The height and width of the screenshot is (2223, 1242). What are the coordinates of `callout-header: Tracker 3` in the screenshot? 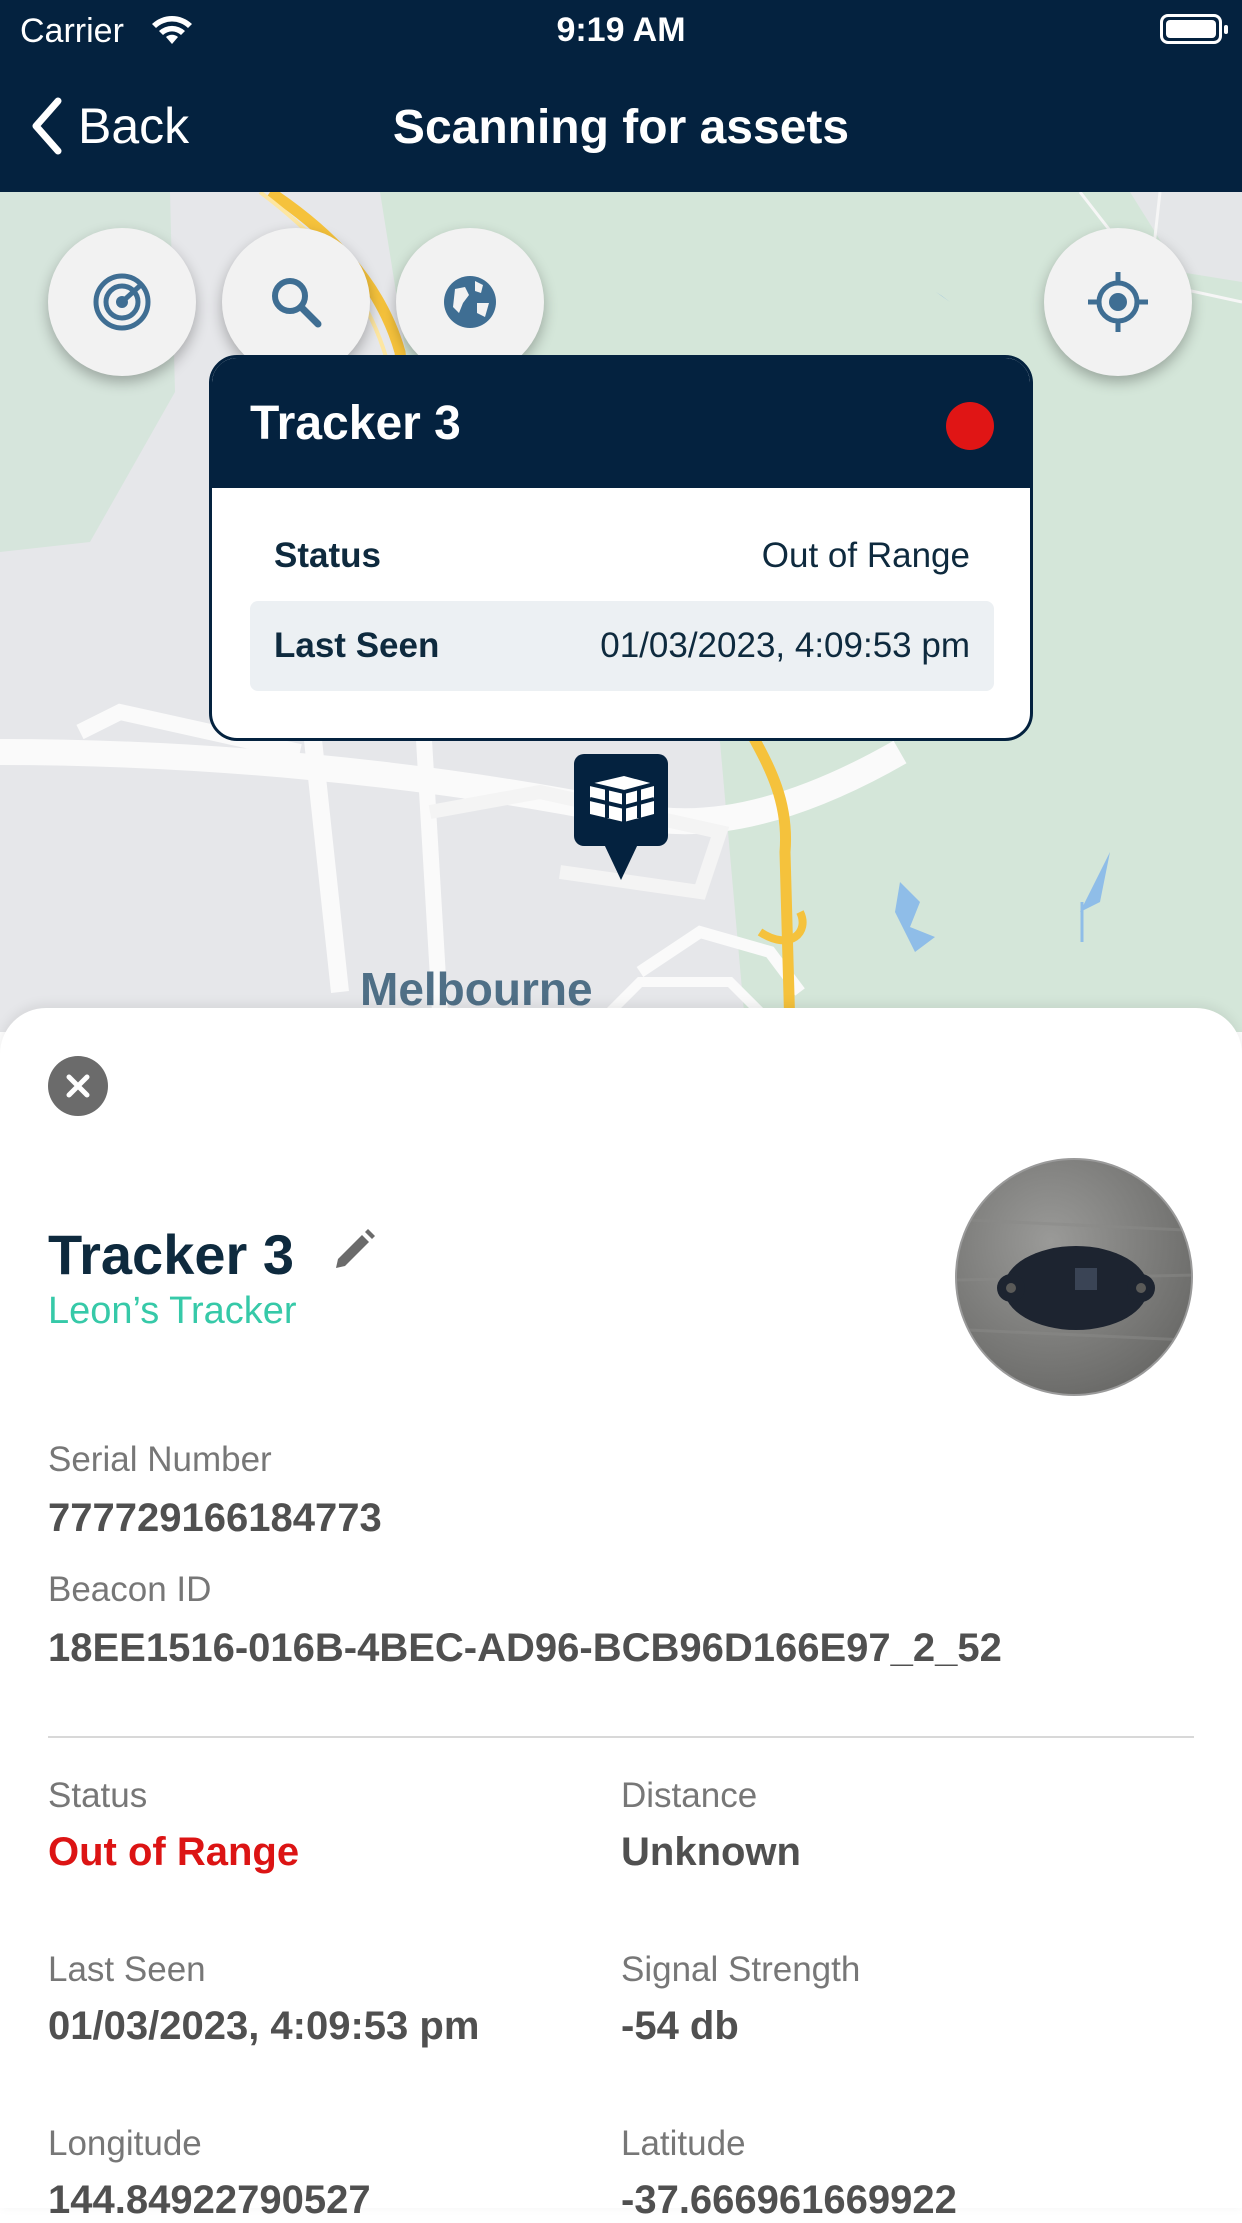 It's located at (621, 423).